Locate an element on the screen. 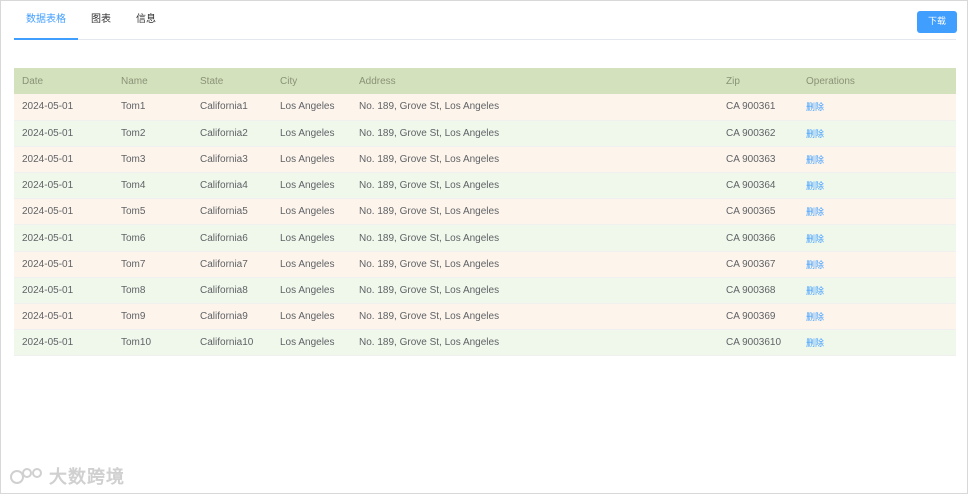  column-header-zip: Zip is located at coordinates (758, 81).